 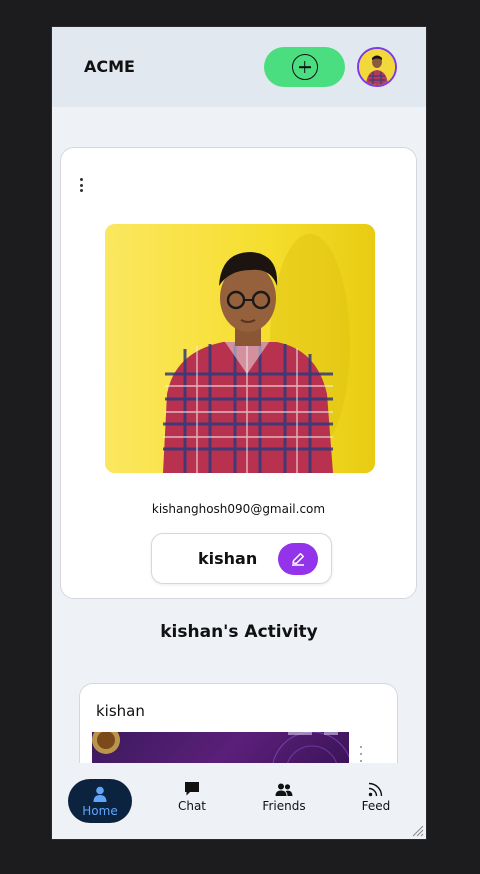 I want to click on post-menu-icon, so click(x=361, y=754).